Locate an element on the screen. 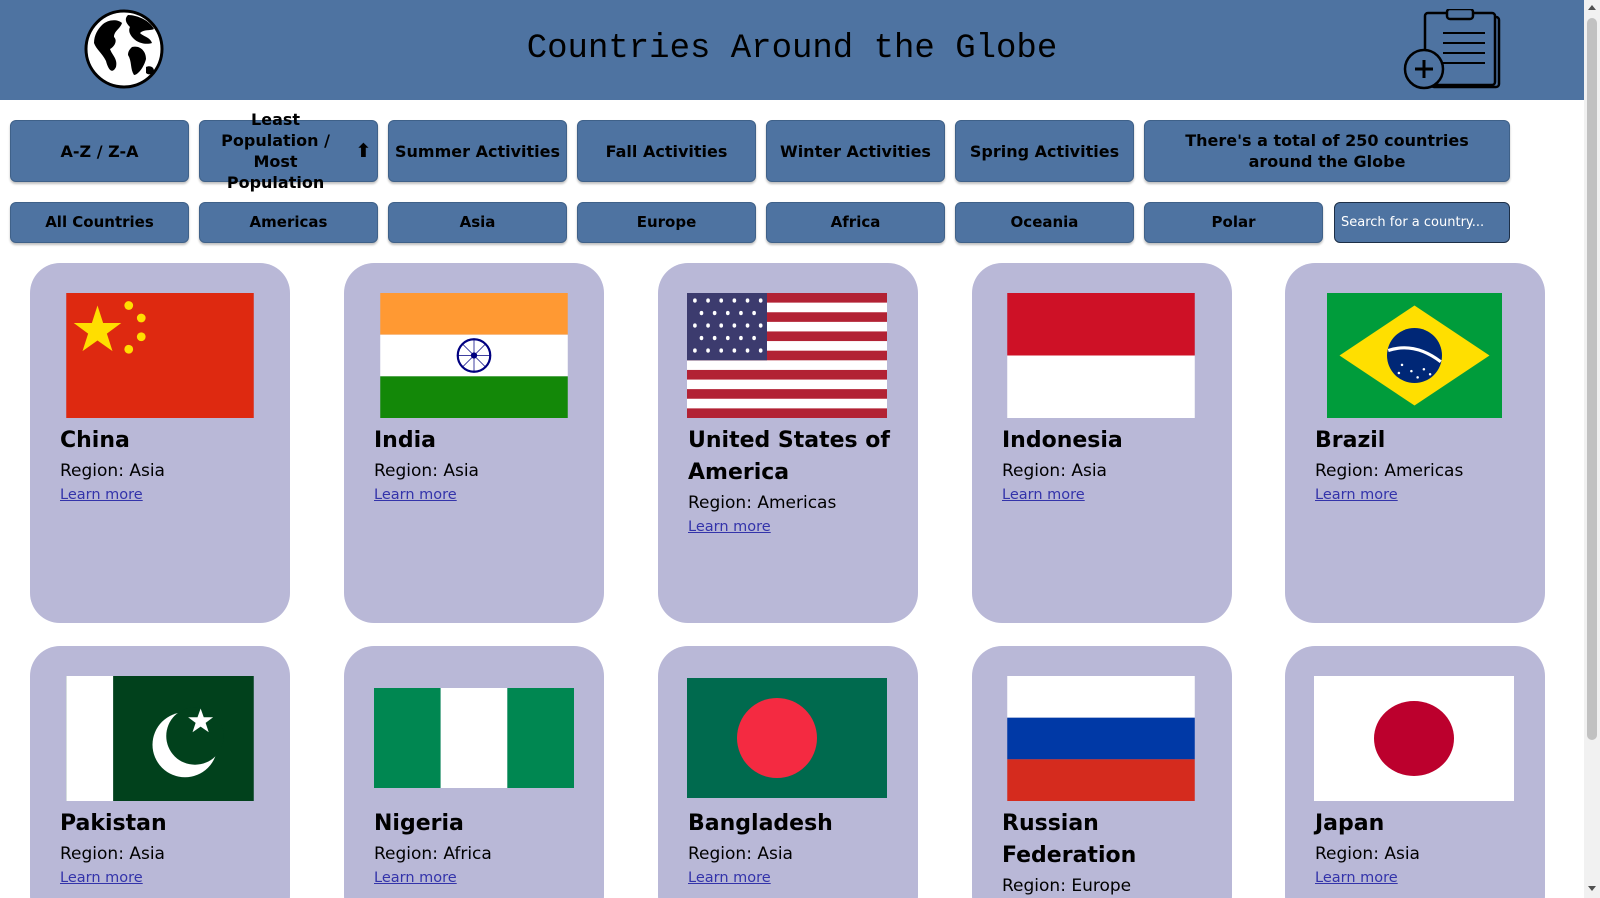 The image size is (1600, 898). spring-activities-button: Spring Activities is located at coordinates (1044, 151).